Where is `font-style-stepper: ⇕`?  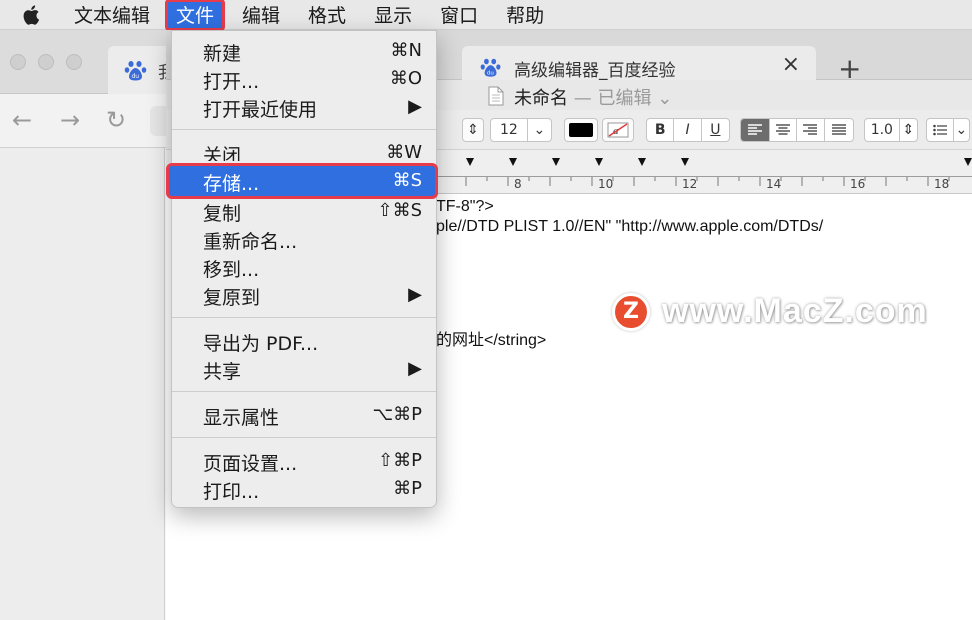
font-style-stepper: ⇕ is located at coordinates (473, 130).